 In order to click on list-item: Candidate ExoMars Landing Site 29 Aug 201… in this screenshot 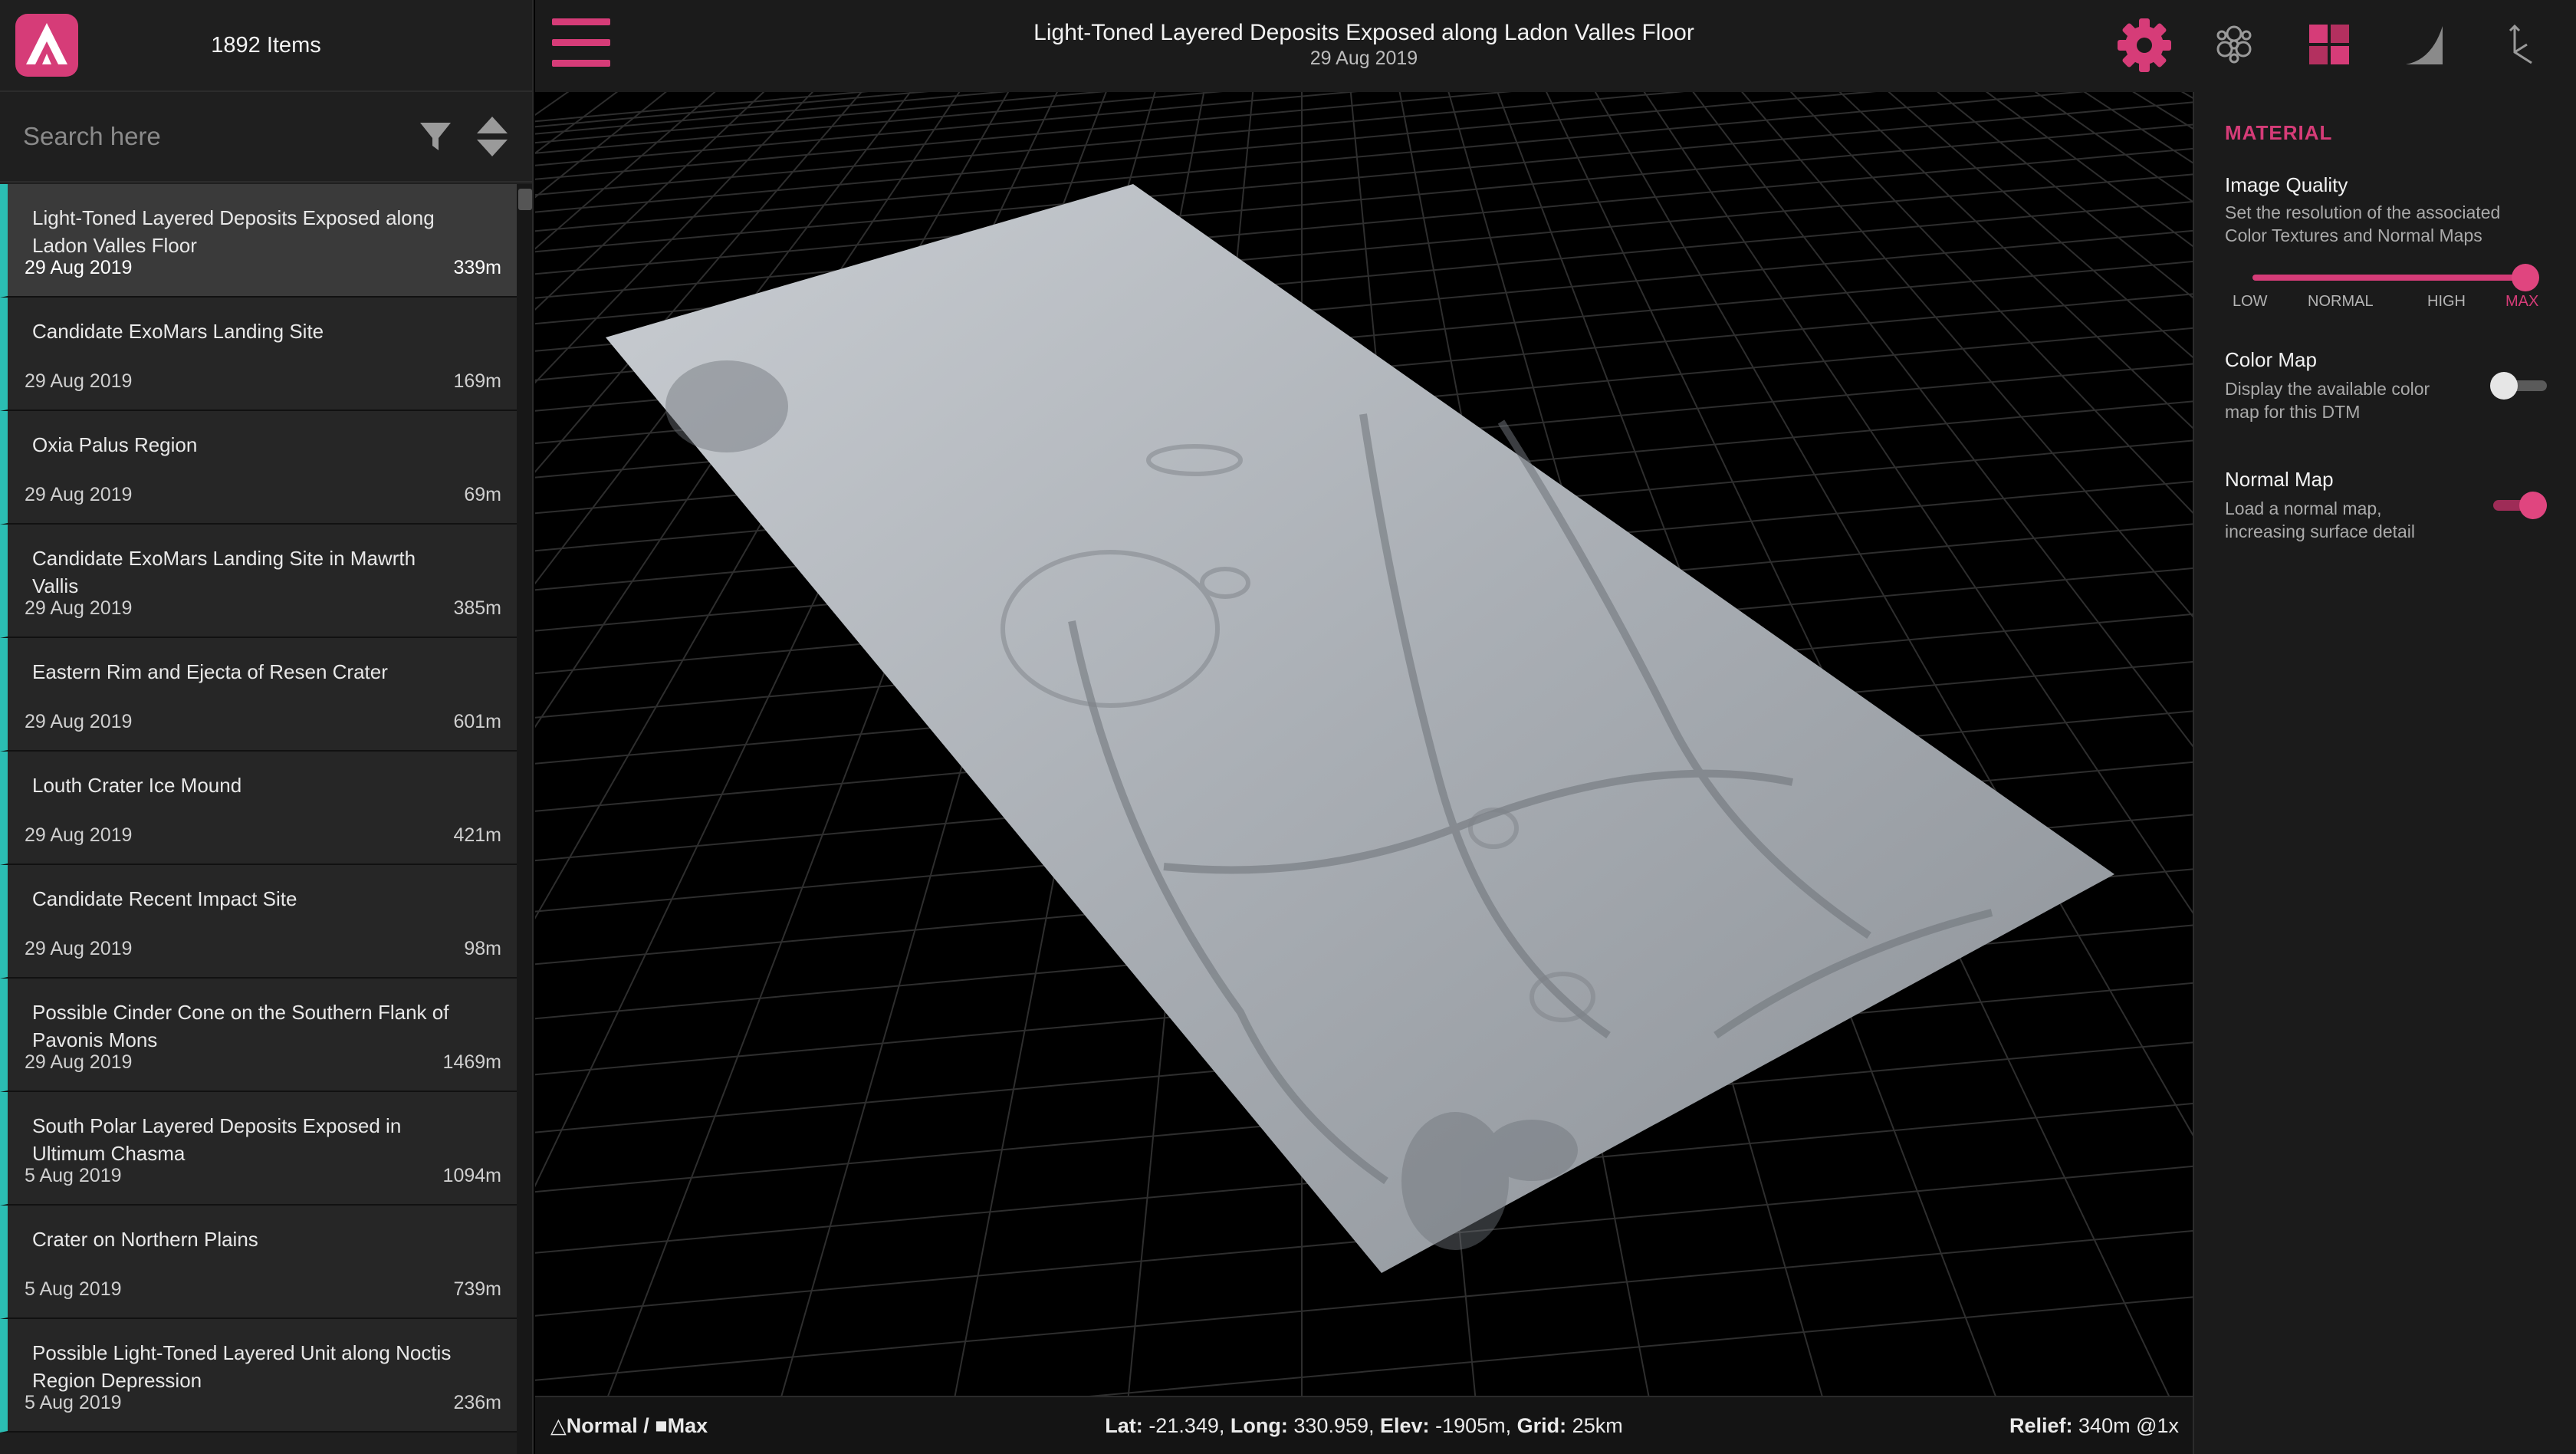, I will do `click(258, 354)`.